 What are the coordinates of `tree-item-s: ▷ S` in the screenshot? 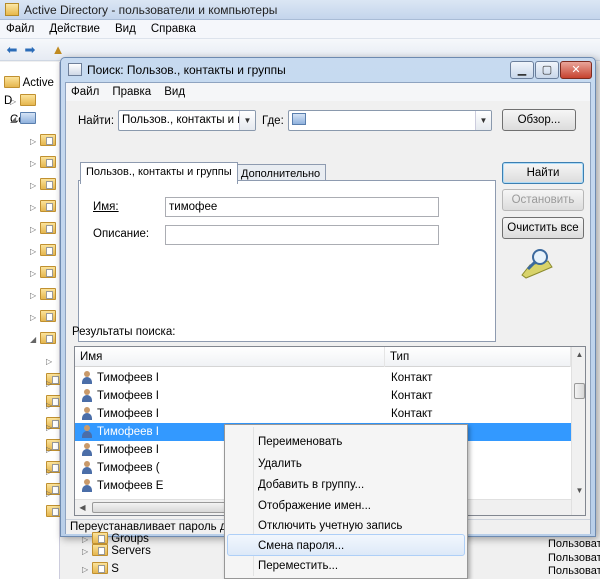 It's located at (100, 569).